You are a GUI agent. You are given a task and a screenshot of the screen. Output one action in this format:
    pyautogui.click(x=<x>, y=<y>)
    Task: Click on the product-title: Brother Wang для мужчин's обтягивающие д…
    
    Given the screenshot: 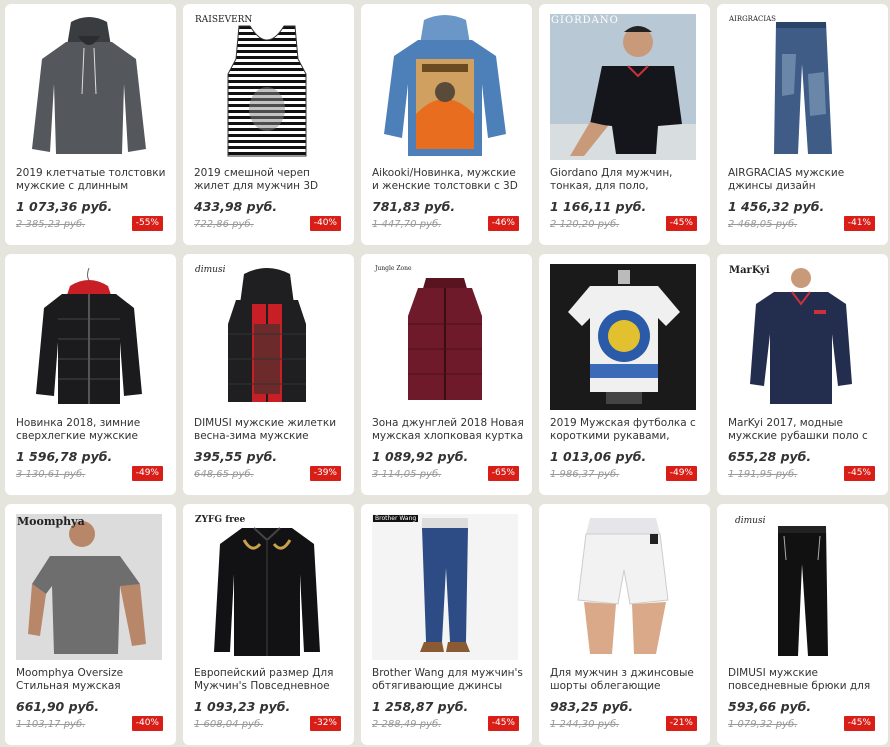 What is the action you would take?
    pyautogui.click(x=448, y=680)
    